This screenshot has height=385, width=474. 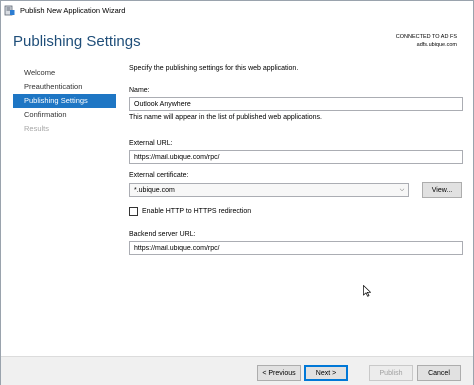 What do you see at coordinates (237, 10) in the screenshot?
I see `title-bar: Publish New Application Wizard` at bounding box center [237, 10].